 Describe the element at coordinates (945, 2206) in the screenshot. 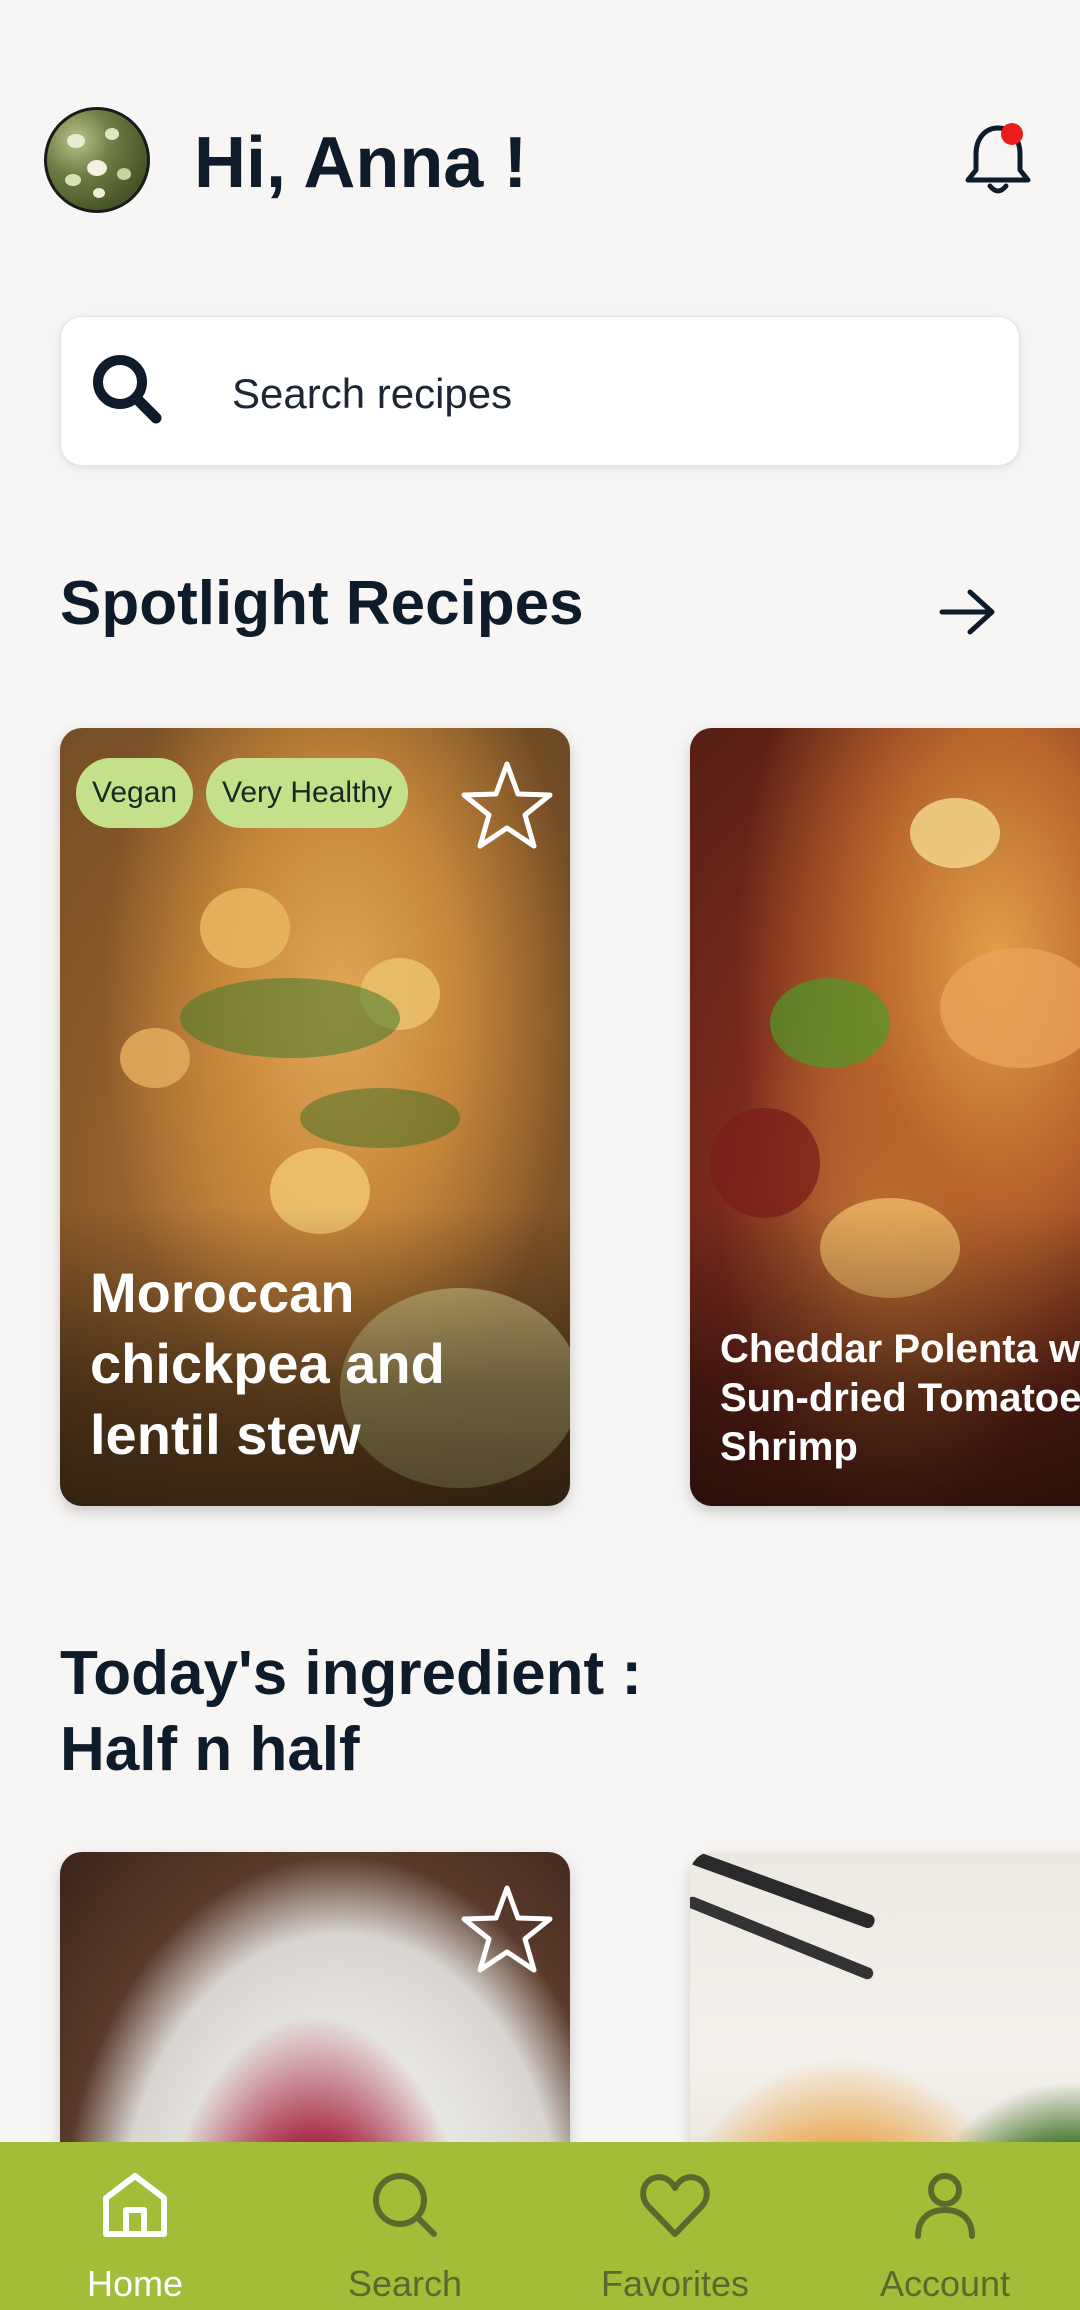

I see `person-icon` at that location.